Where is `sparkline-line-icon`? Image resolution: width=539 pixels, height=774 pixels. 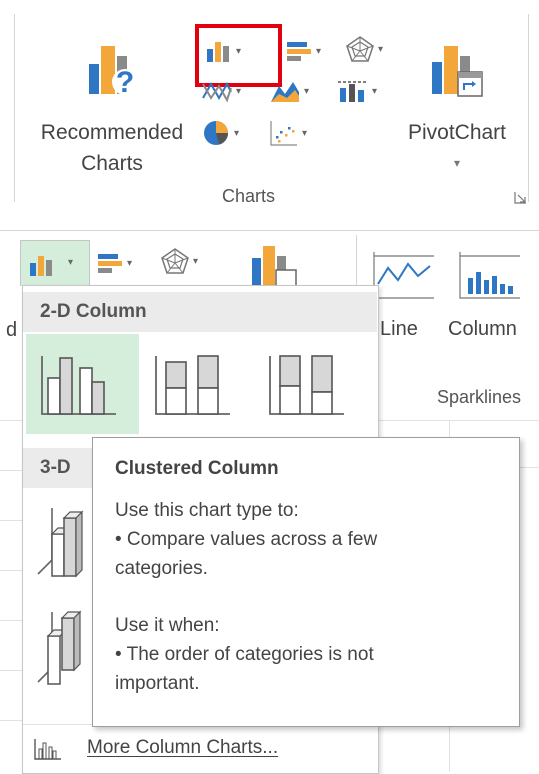
sparkline-line-icon is located at coordinates (403, 275).